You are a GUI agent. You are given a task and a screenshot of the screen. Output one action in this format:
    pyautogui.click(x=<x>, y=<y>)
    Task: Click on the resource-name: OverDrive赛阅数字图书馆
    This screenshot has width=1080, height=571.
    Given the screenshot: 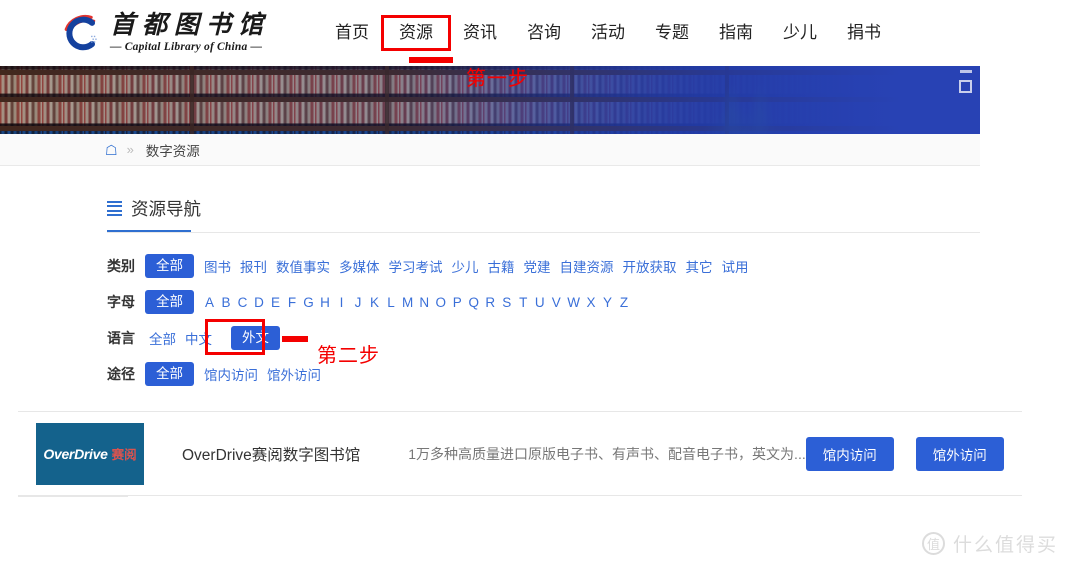 What is the action you would take?
    pyautogui.click(x=271, y=454)
    